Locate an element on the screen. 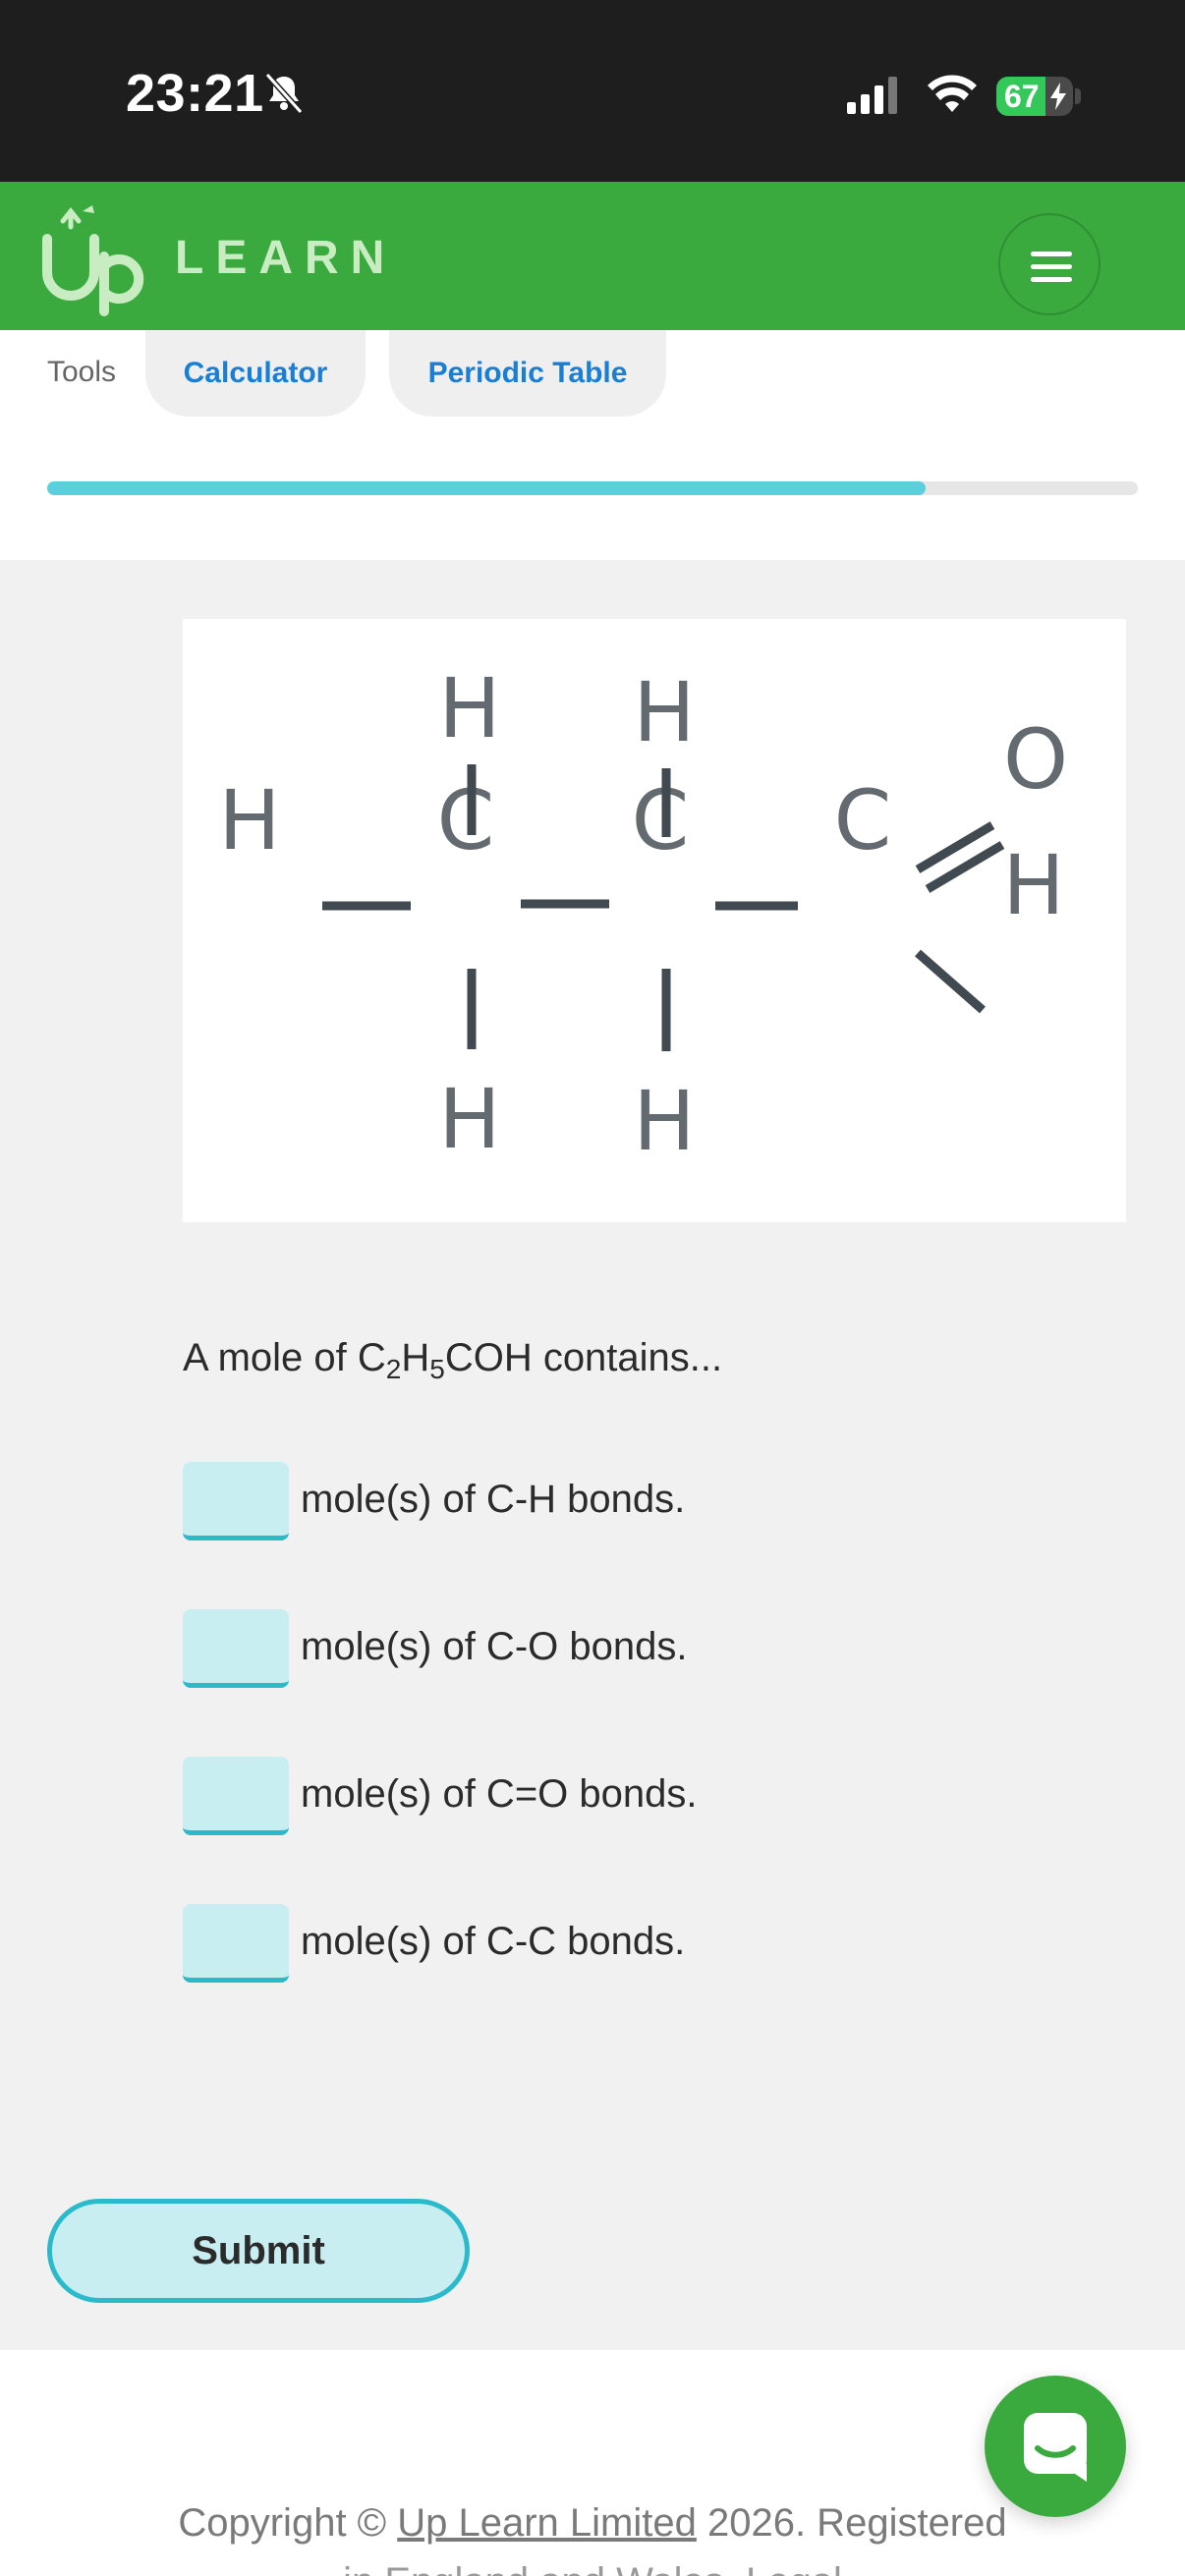  atom-h-left: H is located at coordinates (249, 820).